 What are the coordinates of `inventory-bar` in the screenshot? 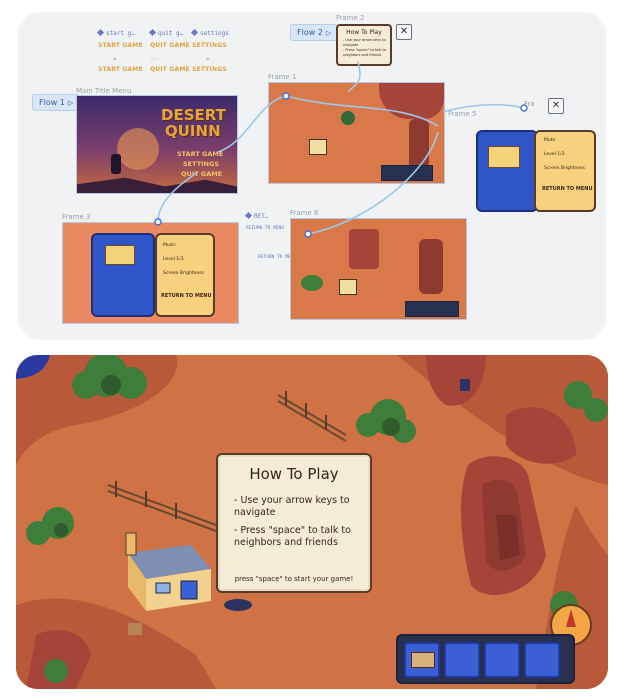 It's located at (485, 659).